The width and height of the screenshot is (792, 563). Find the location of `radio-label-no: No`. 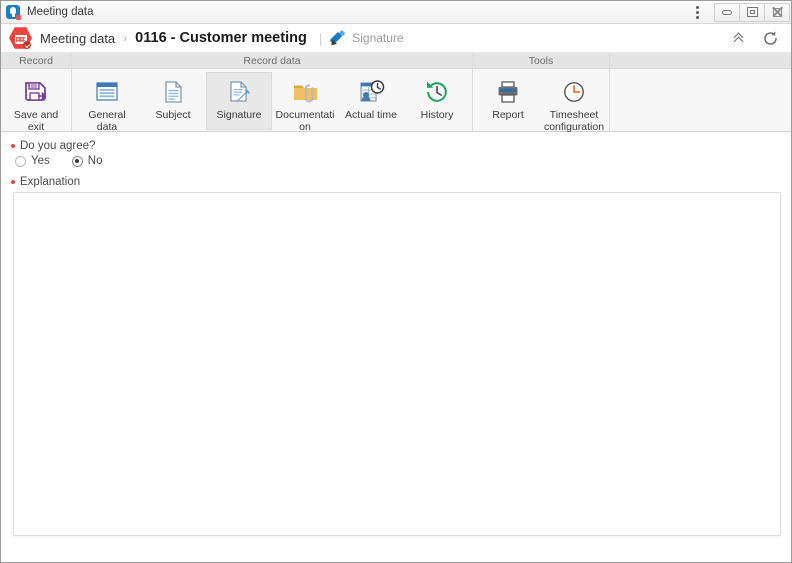

radio-label-no: No is located at coordinates (95, 161).